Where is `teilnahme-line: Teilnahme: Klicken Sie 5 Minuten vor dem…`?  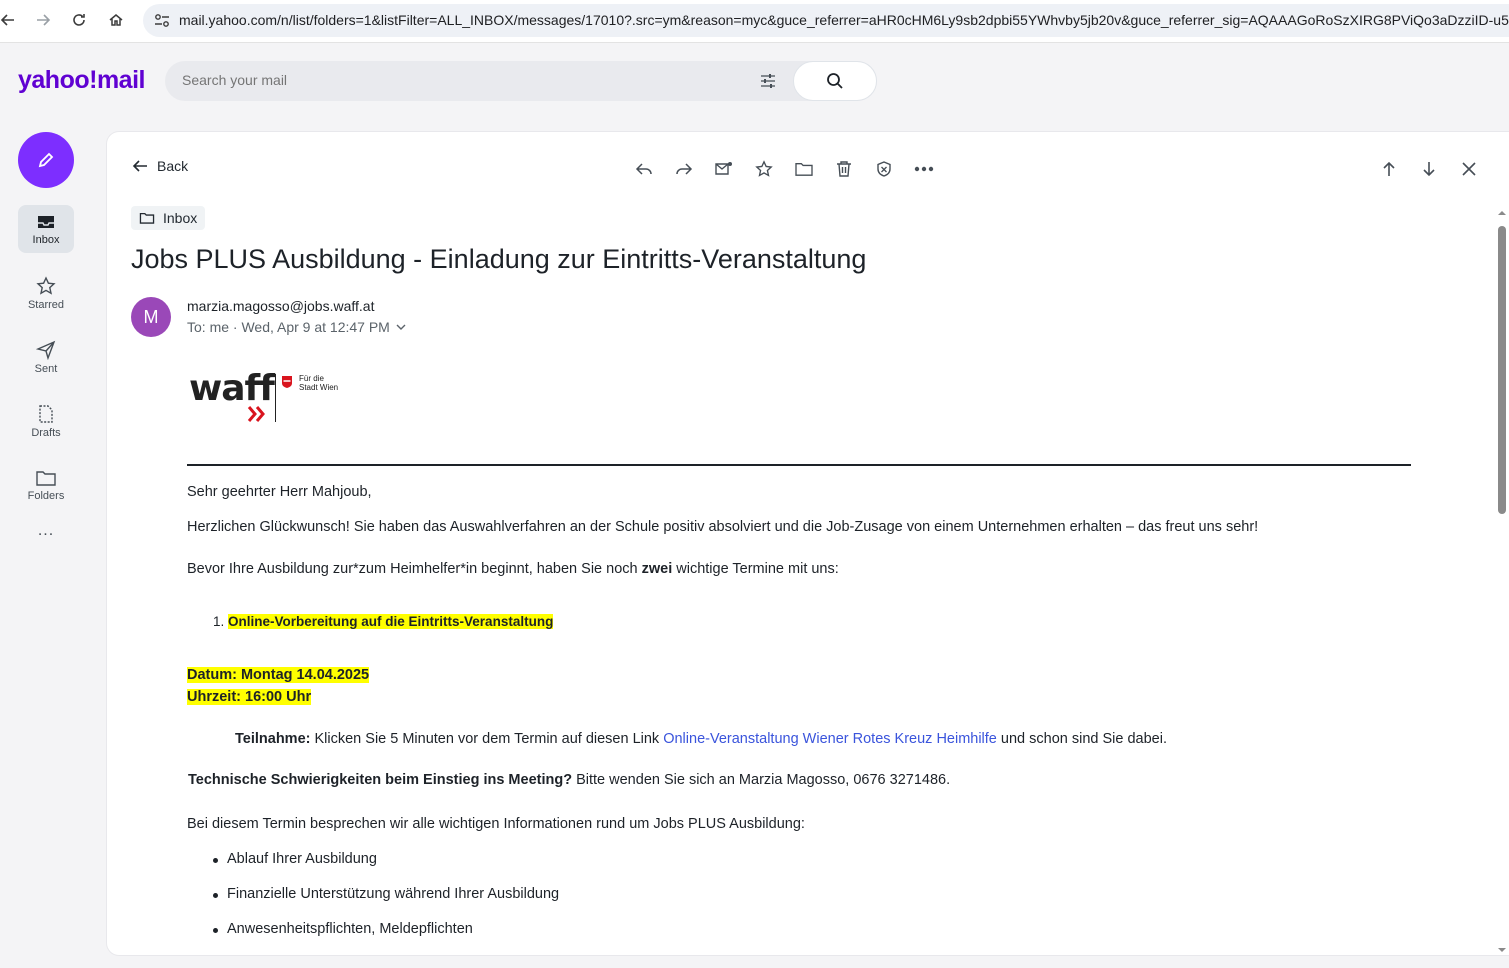 teilnahme-line: Teilnahme: Klicken Sie 5 Minuten vor dem… is located at coordinates (701, 739).